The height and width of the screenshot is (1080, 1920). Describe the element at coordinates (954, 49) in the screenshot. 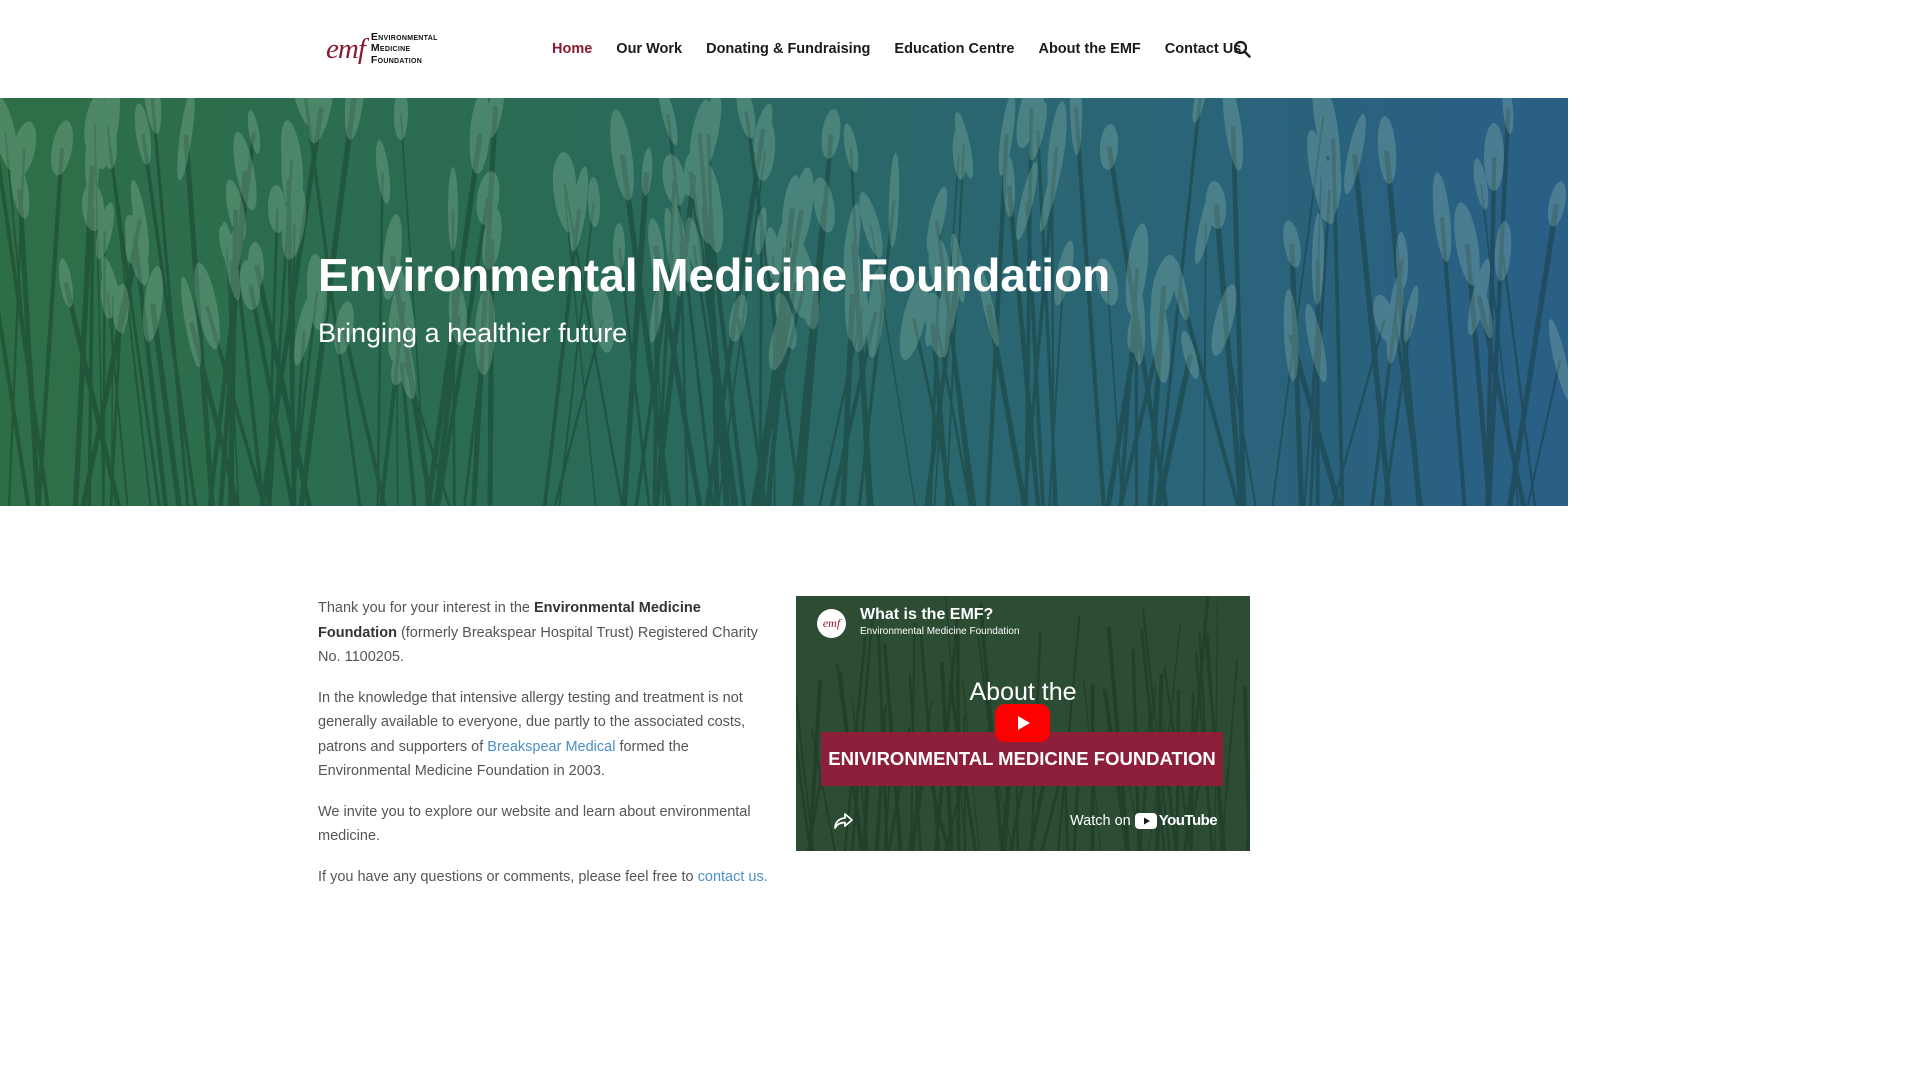

I see `nav-item-education-centre: Education Centre` at that location.